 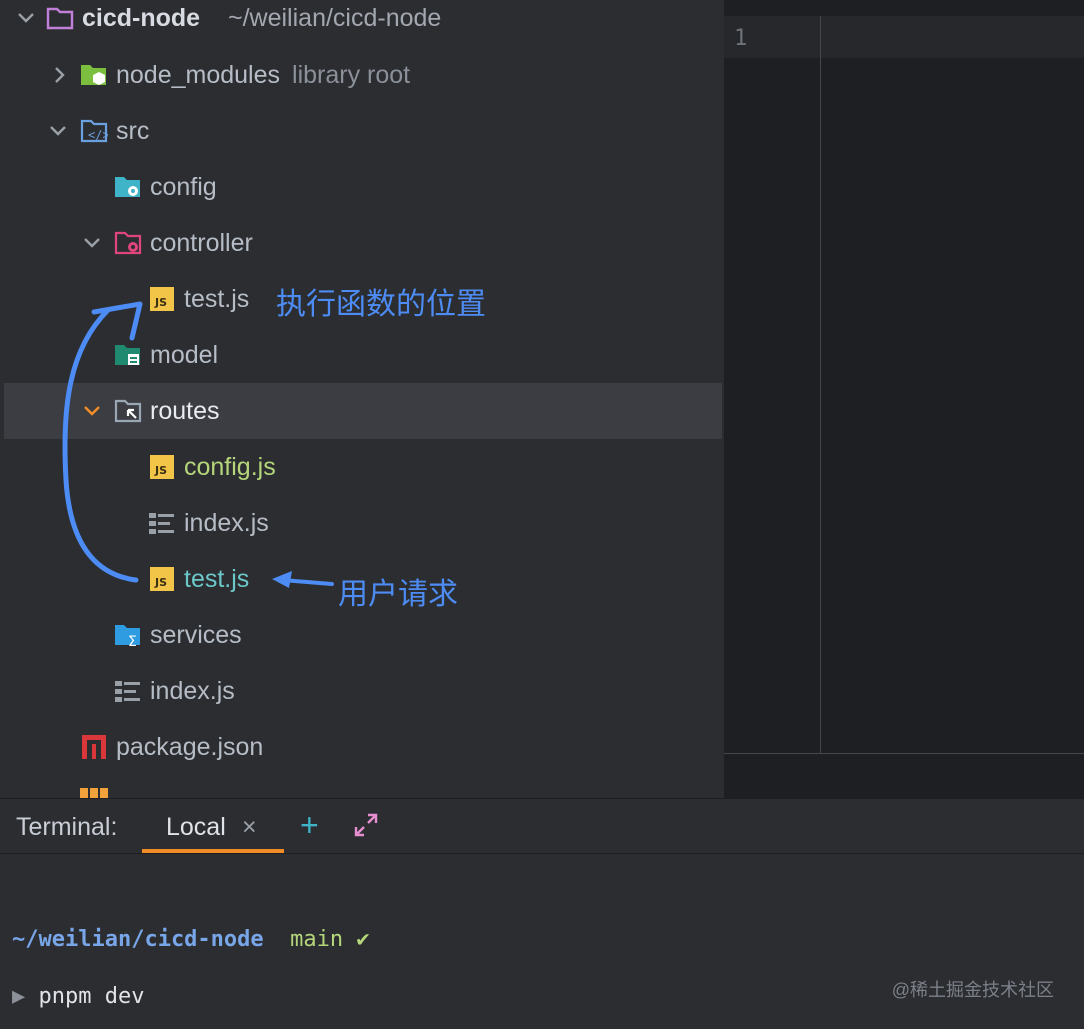 What do you see at coordinates (904, 753) in the screenshot?
I see `editor-bottom-border` at bounding box center [904, 753].